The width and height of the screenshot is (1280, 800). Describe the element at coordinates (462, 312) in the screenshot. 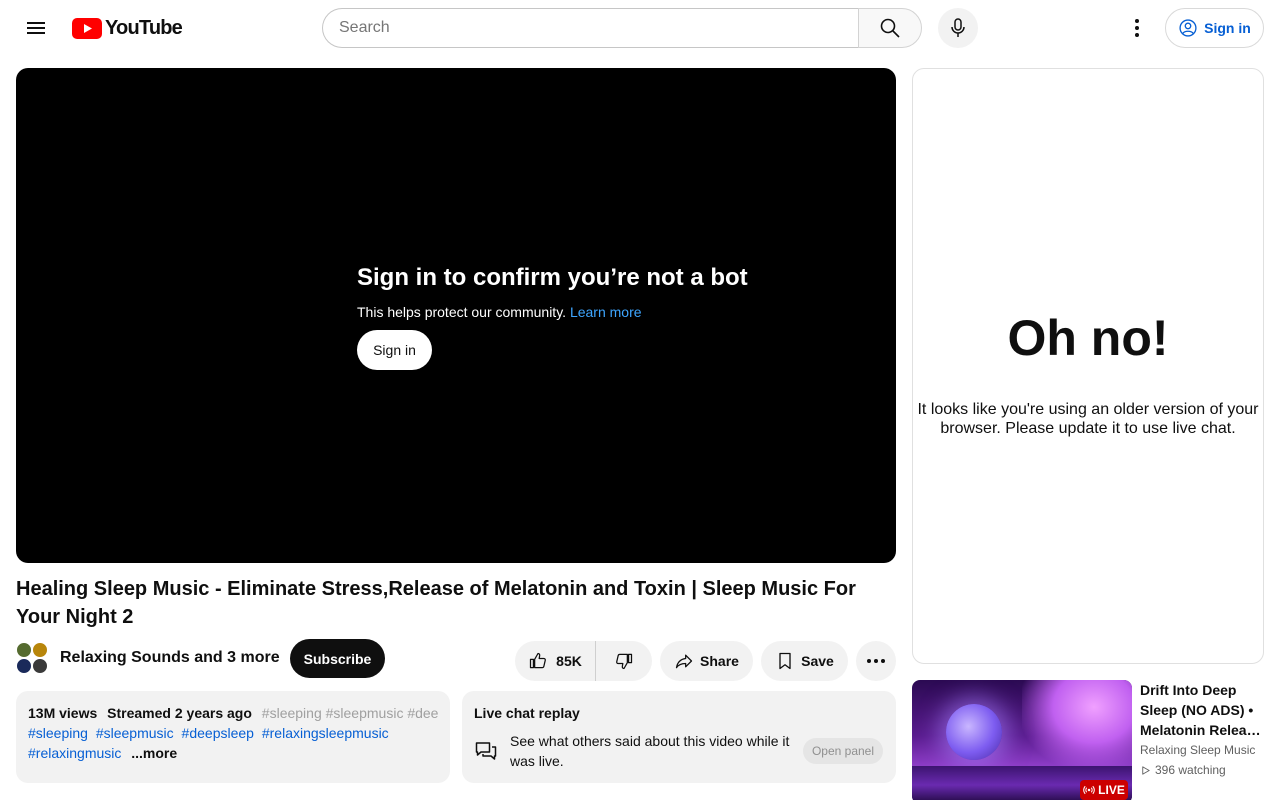

I see `bot-check-text: This helps protect our community.` at that location.